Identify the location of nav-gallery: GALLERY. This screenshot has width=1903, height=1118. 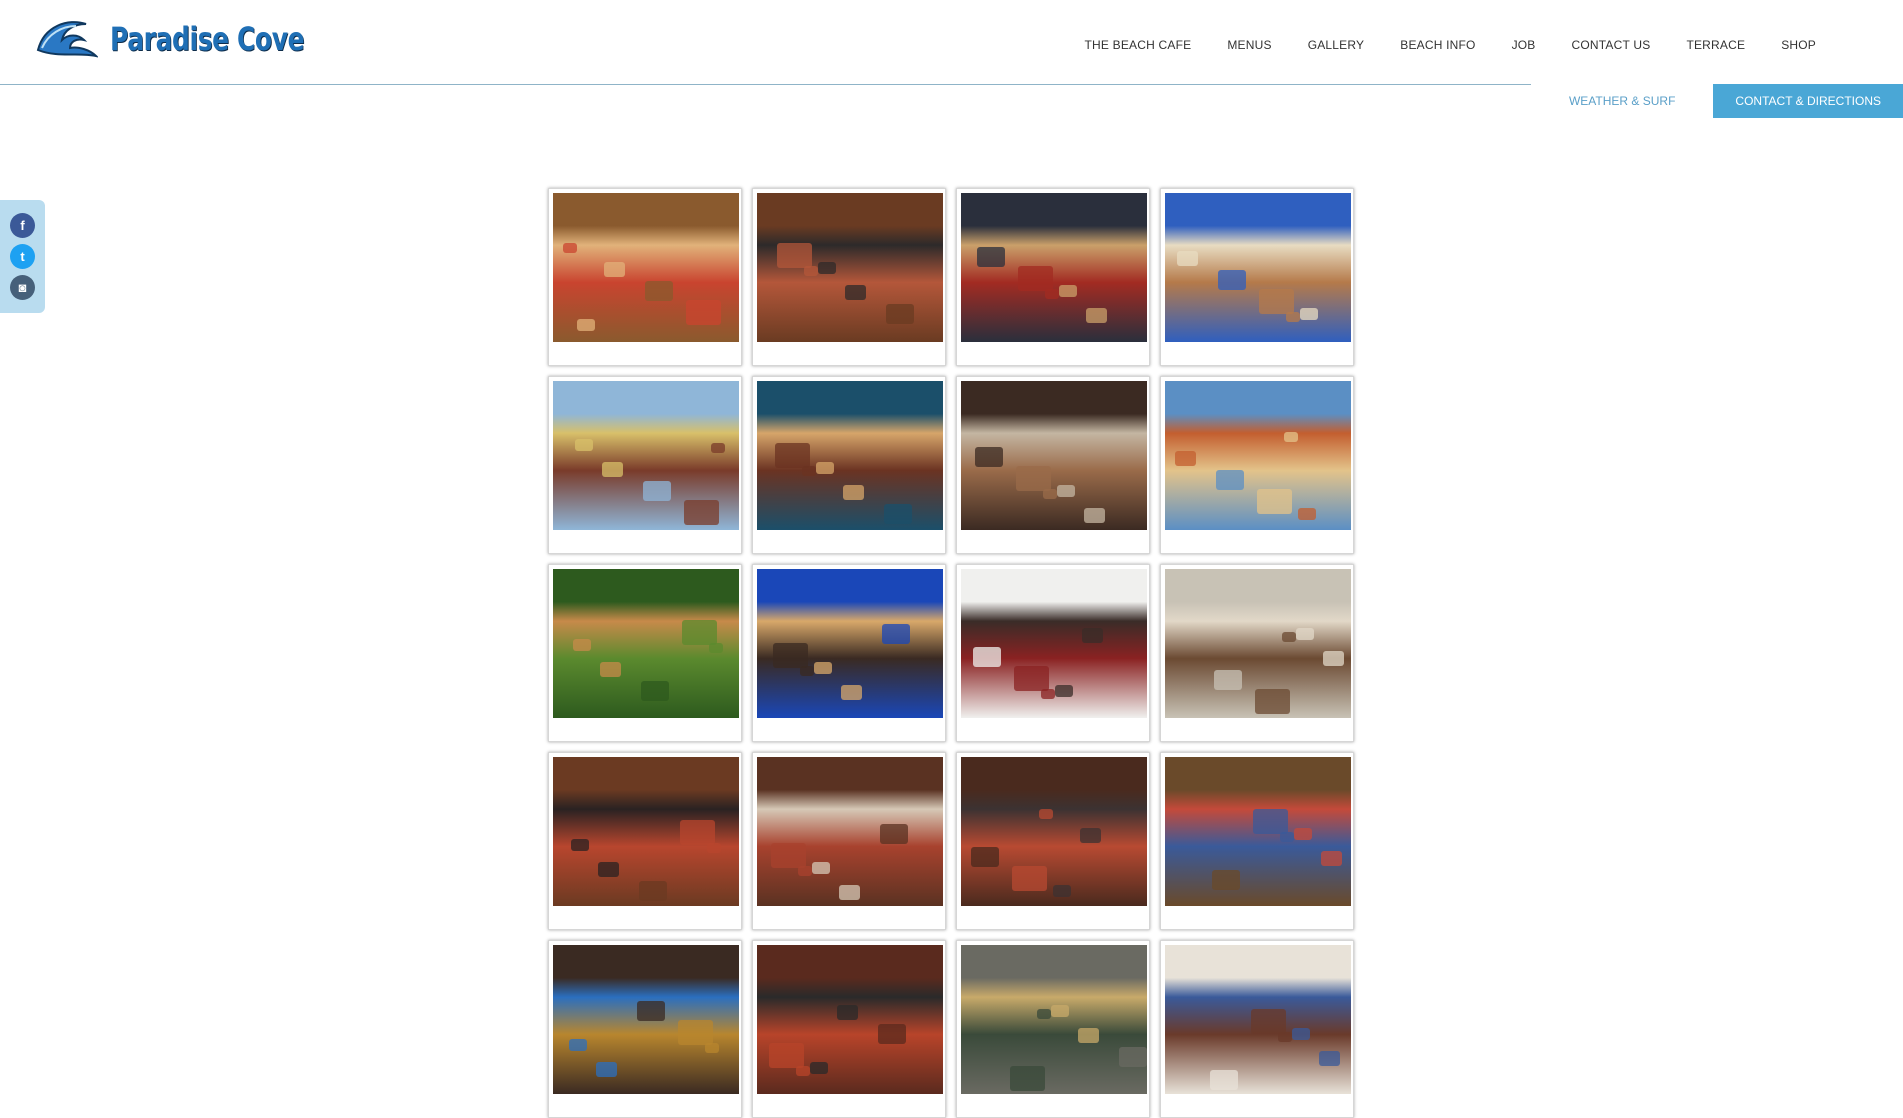
(1336, 45).